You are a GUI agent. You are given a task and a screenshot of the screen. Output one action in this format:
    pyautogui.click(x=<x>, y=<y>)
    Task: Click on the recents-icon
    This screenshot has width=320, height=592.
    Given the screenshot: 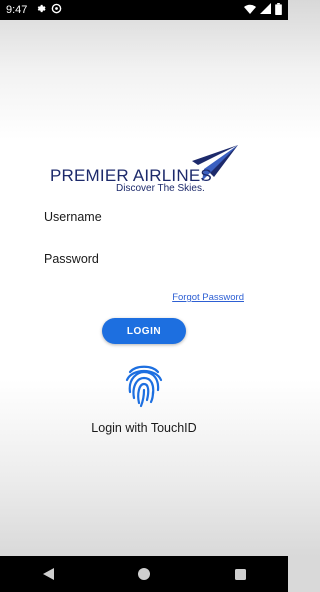 What is the action you would take?
    pyautogui.click(x=240, y=574)
    